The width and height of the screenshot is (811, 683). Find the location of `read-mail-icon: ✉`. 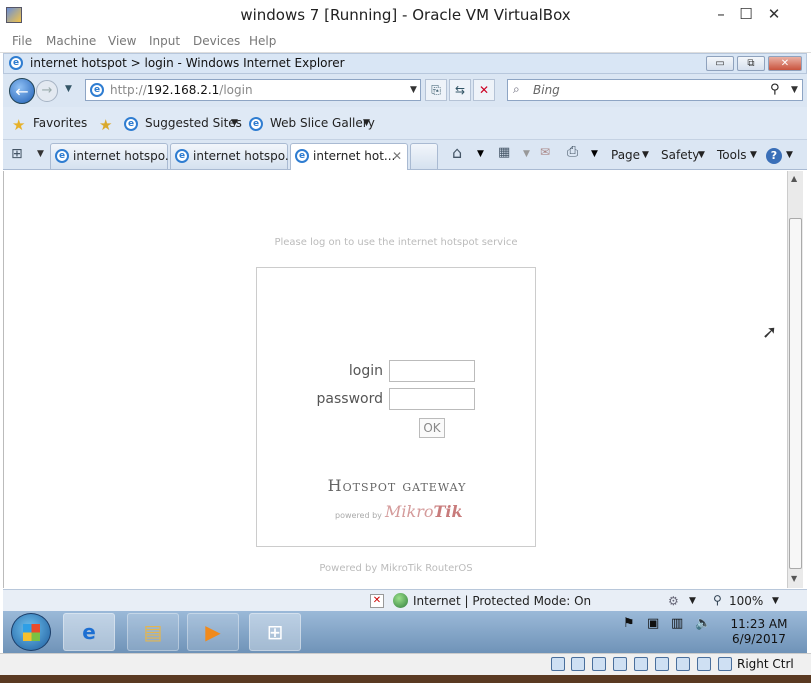

read-mail-icon: ✉ is located at coordinates (545, 152).